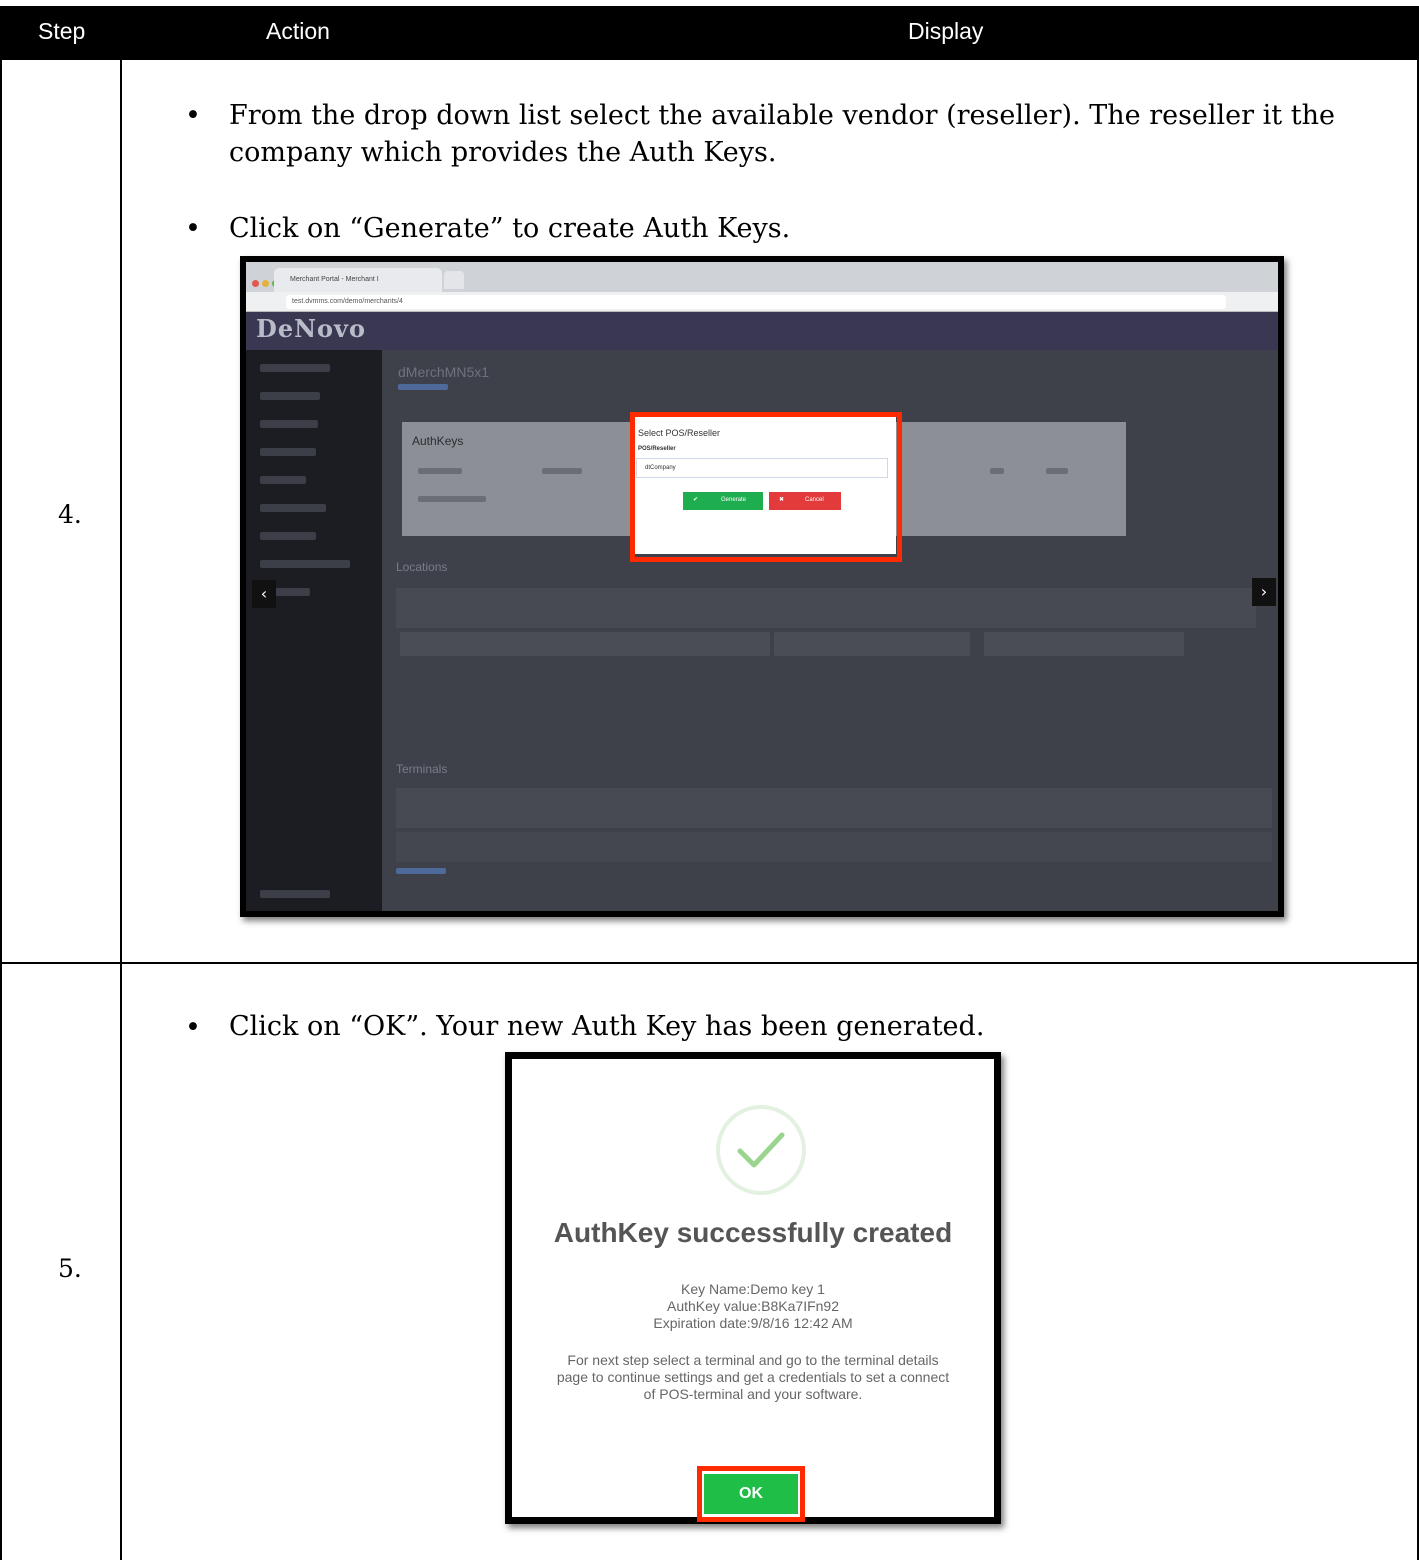 This screenshot has height=1560, width=1419. I want to click on browser-tab: Merchant Portal - Merchant I, so click(358, 280).